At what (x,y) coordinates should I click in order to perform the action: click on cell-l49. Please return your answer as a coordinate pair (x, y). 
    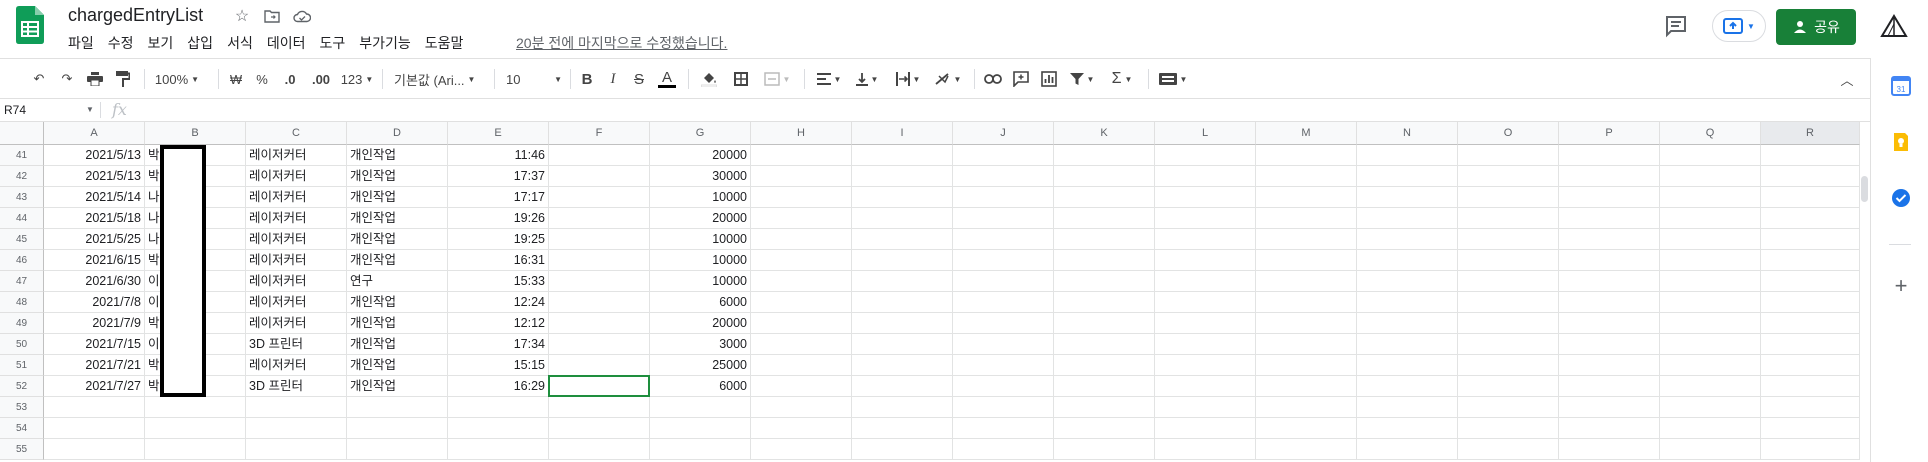
    Looking at the image, I should click on (1205, 323).